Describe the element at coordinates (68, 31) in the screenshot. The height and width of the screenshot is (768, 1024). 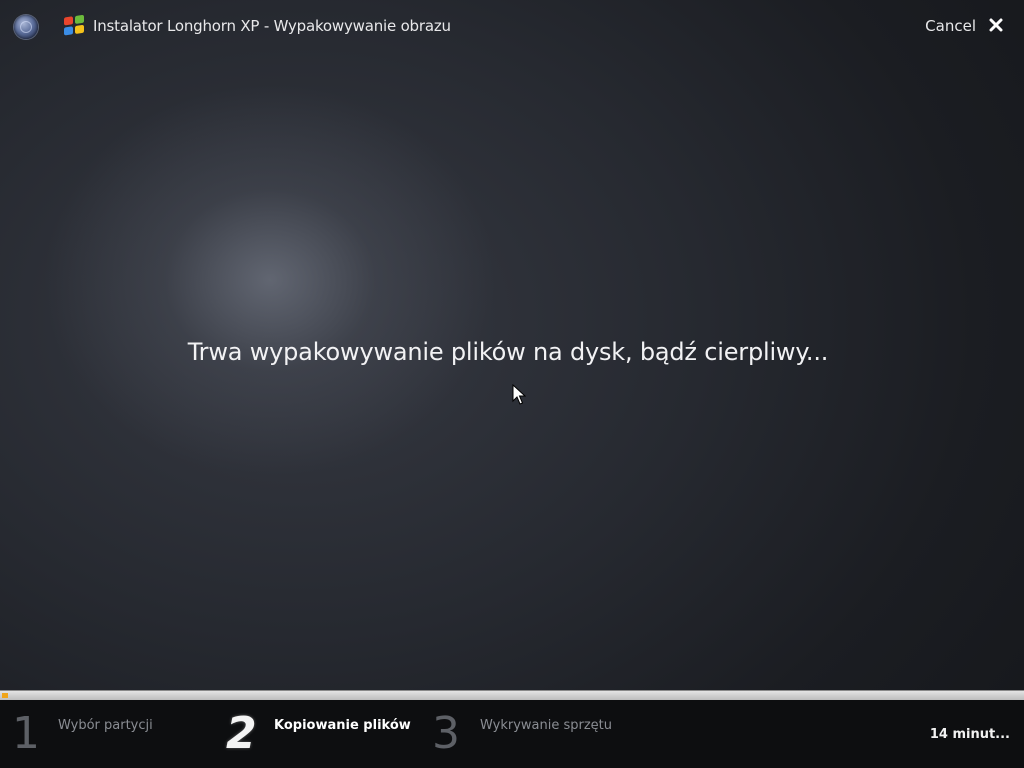
I see `logo-blue-pane` at that location.